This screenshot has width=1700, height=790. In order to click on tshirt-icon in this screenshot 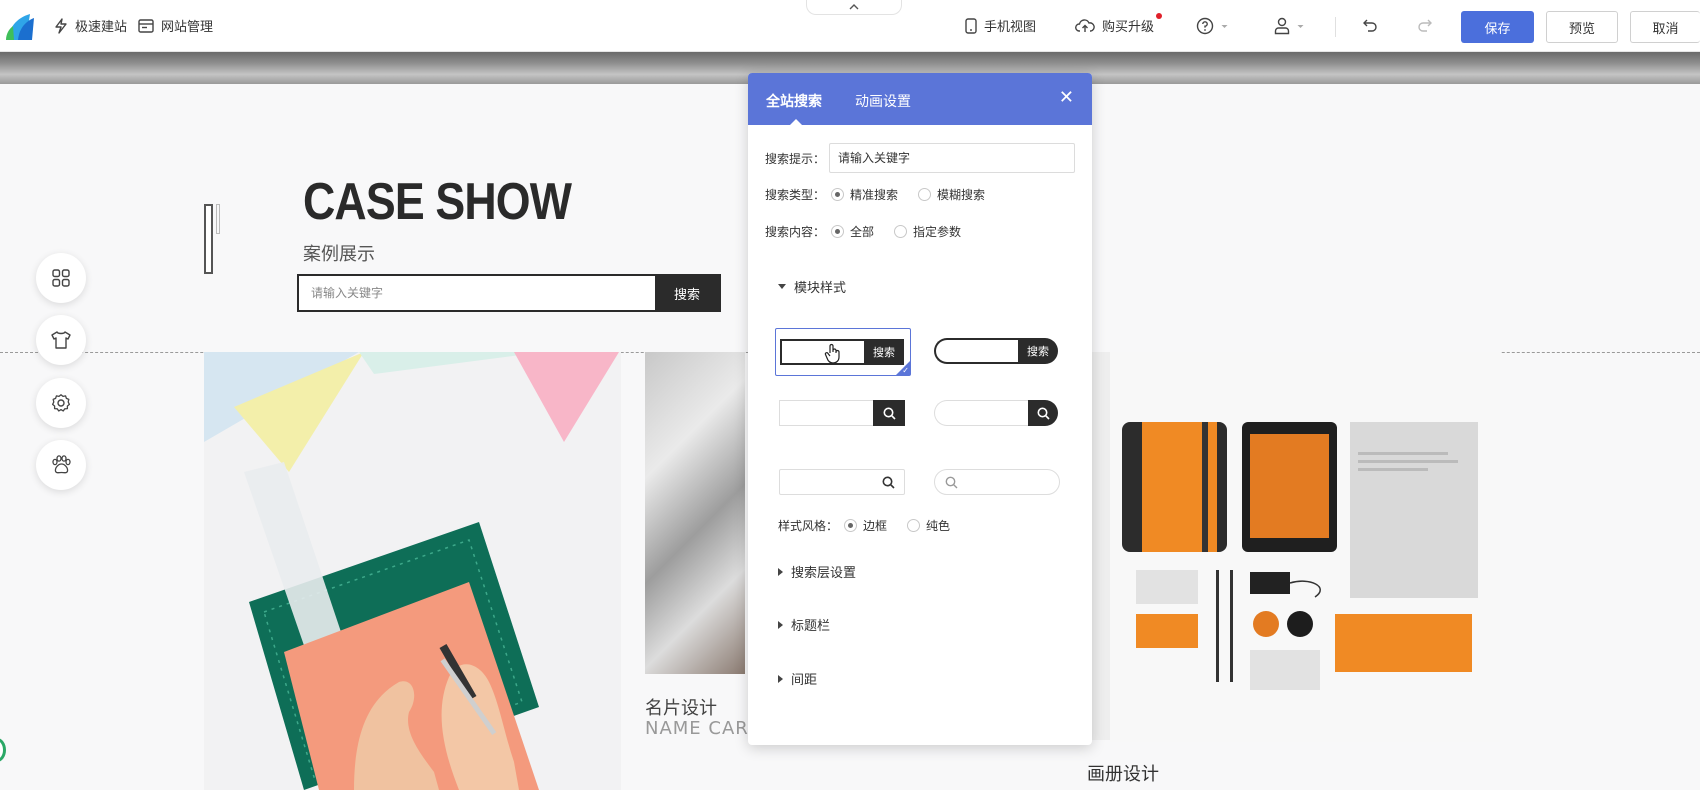, I will do `click(61, 340)`.